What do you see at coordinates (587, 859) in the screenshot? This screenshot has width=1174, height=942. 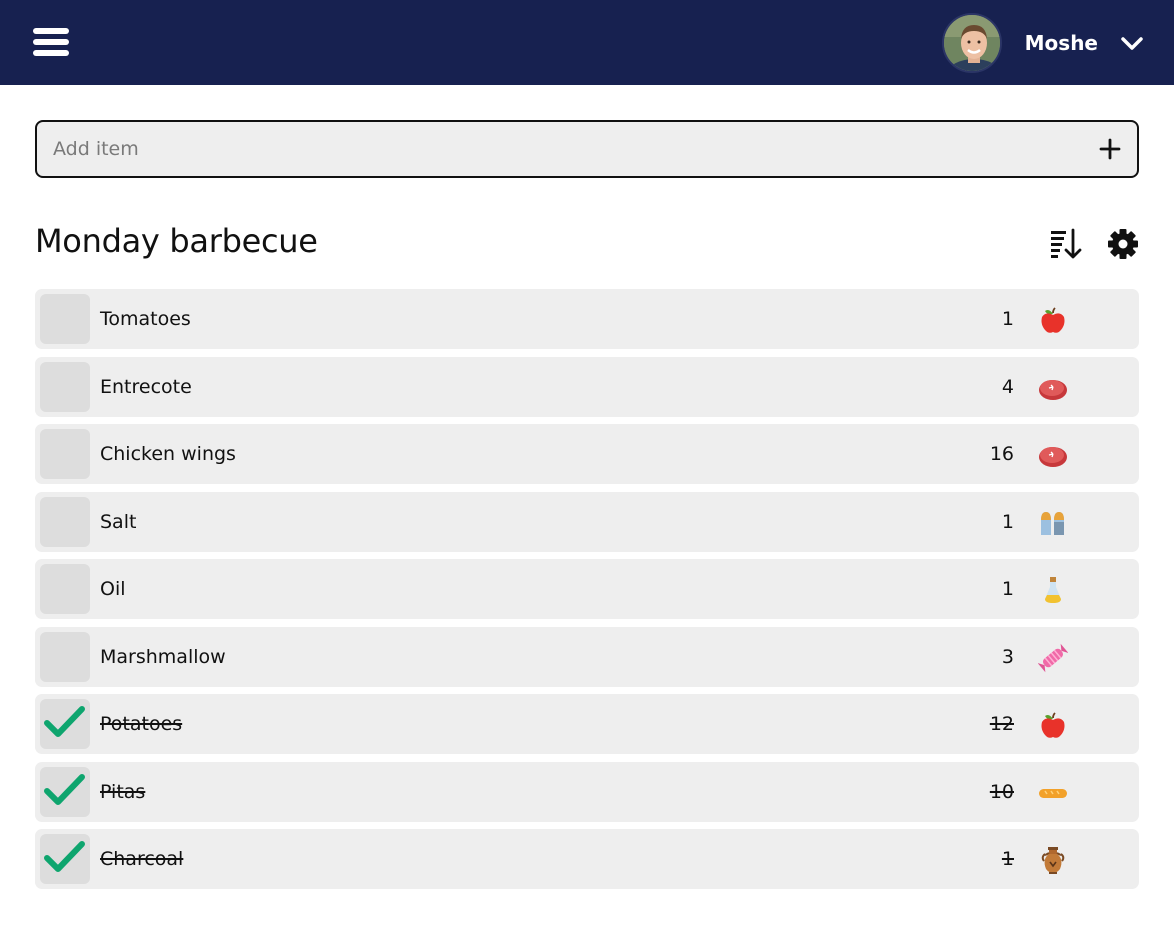 I see `list-item: Charcoal 1` at bounding box center [587, 859].